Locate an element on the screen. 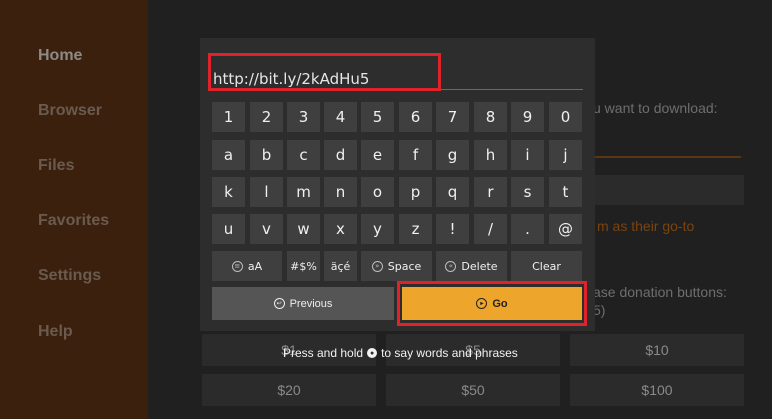  previous-button: ↩ Previous is located at coordinates (303, 303).